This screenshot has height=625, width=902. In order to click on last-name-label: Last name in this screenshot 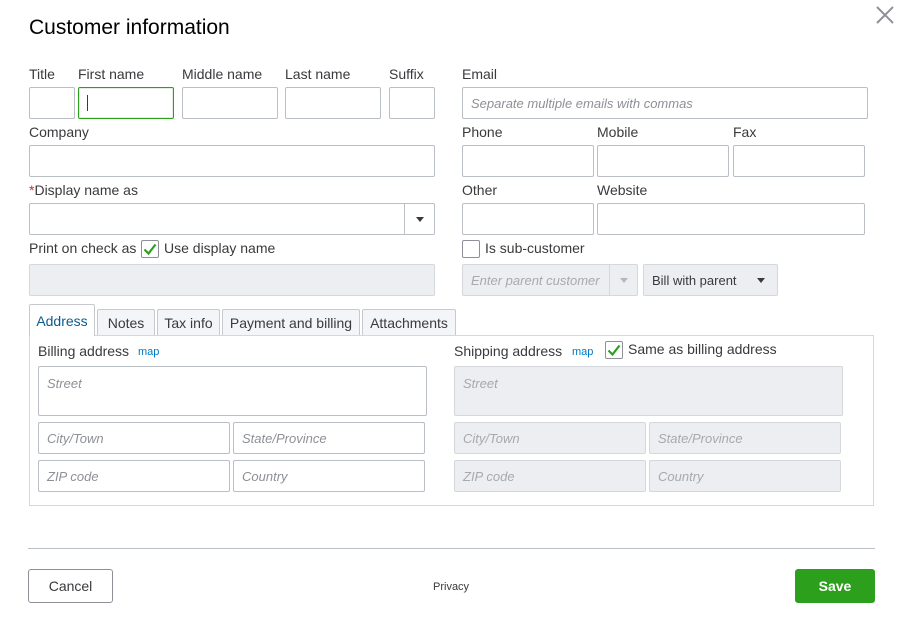, I will do `click(318, 74)`.